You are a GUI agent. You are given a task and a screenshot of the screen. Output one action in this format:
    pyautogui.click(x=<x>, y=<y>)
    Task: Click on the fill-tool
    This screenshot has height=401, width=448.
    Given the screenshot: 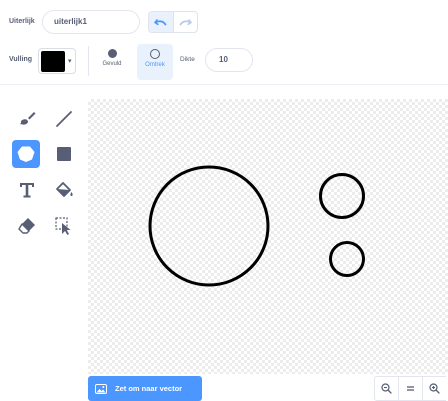 What is the action you would take?
    pyautogui.click(x=64, y=190)
    